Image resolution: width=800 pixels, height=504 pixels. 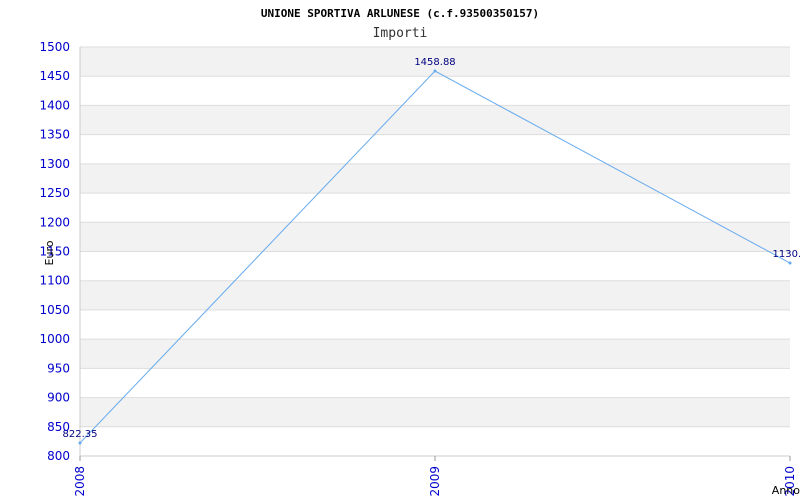 What do you see at coordinates (54, 281) in the screenshot?
I see `y-tick-label: 1100` at bounding box center [54, 281].